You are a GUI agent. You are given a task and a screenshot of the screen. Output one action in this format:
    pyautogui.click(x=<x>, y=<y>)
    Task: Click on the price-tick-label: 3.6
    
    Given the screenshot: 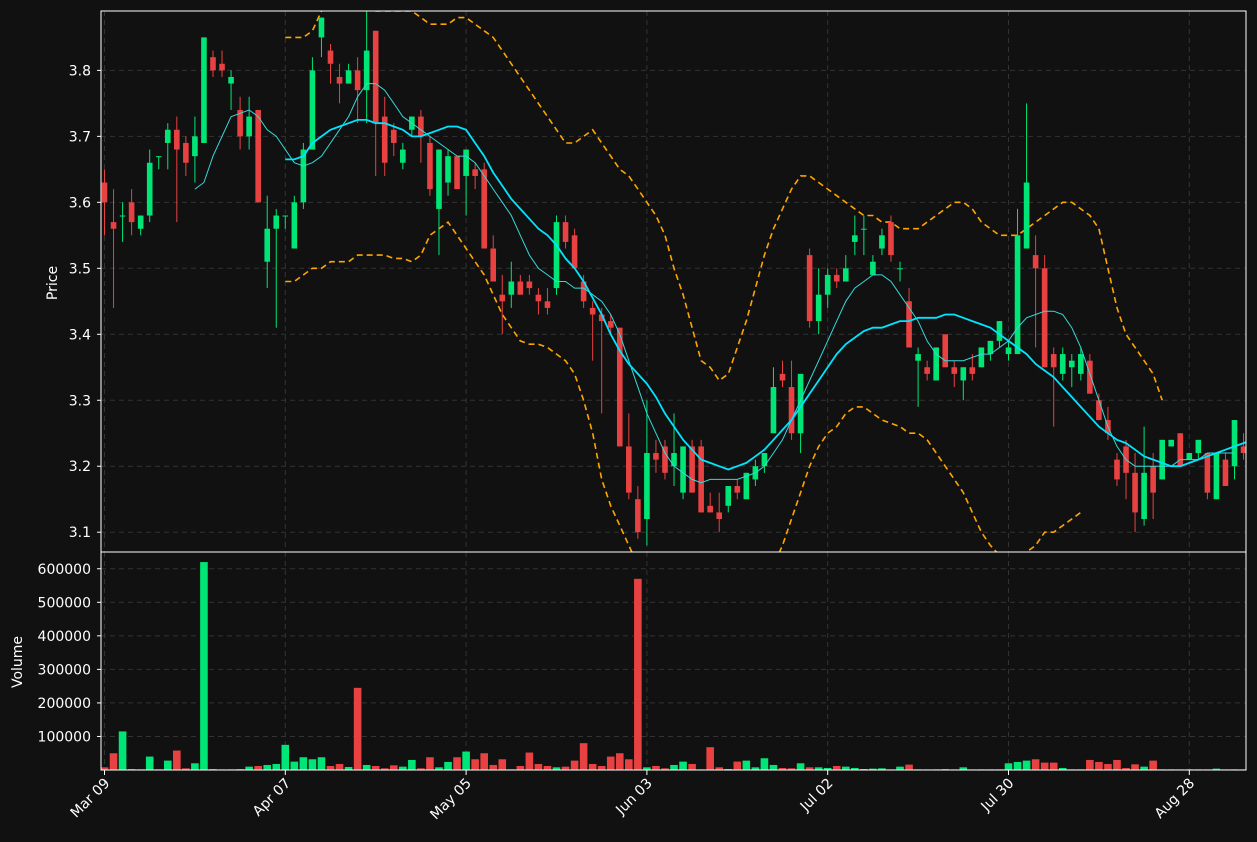 What is the action you would take?
    pyautogui.click(x=80, y=203)
    